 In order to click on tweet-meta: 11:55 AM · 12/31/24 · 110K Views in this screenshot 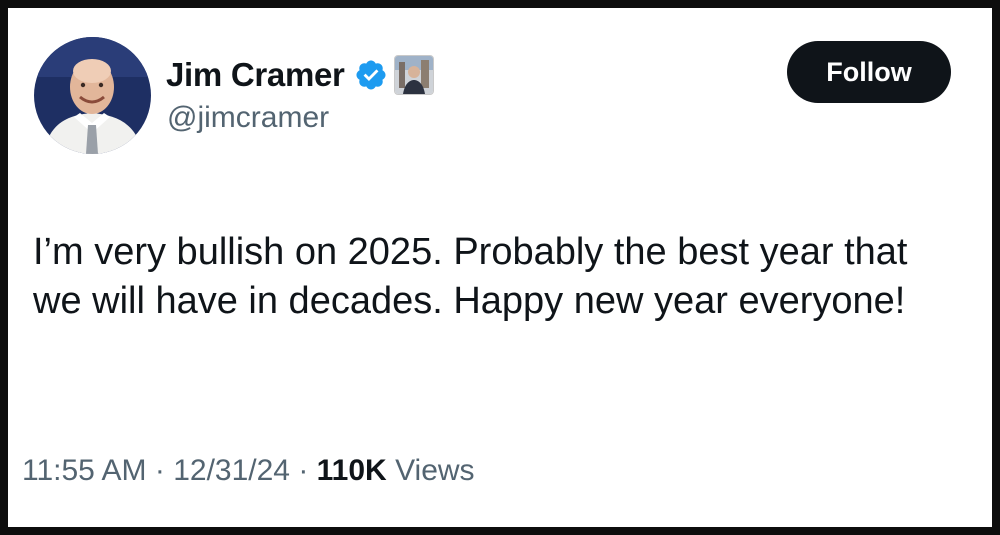, I will do `click(248, 471)`.